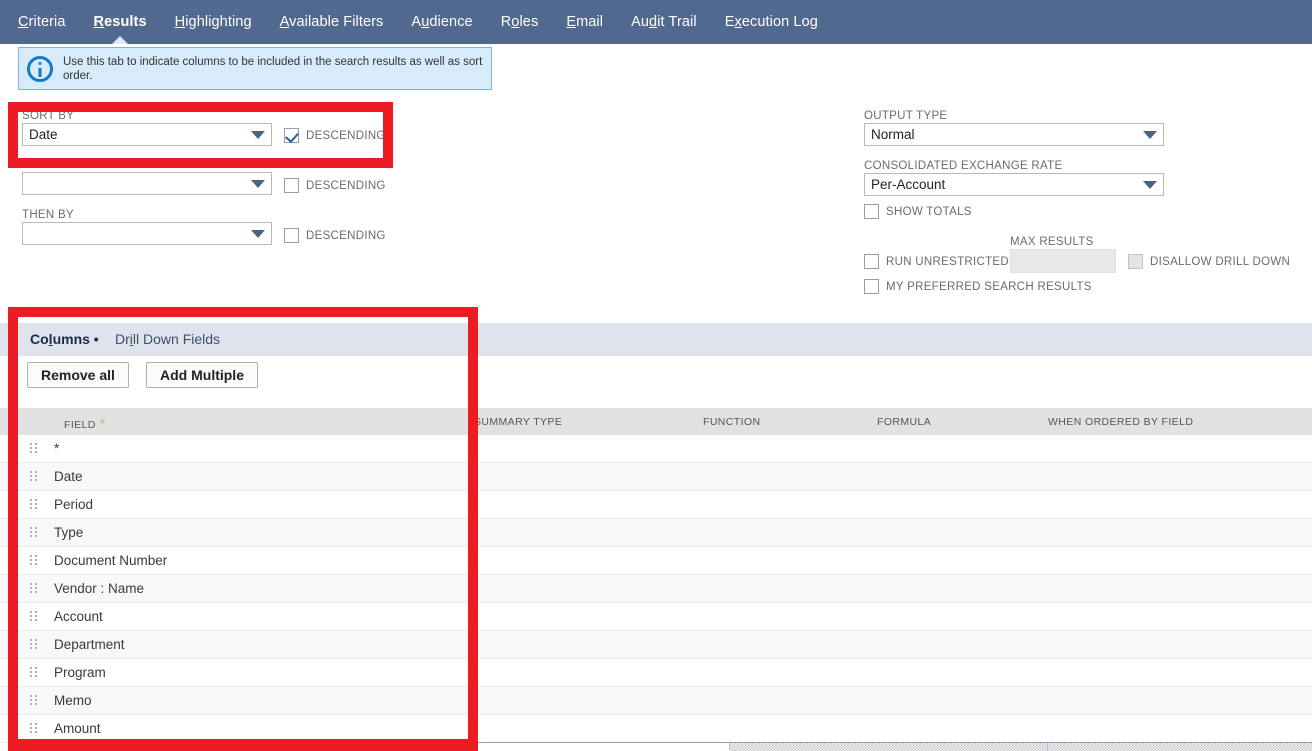 The width and height of the screenshot is (1312, 751). I want to click on sort-by-descending-checkbox, so click(291, 135).